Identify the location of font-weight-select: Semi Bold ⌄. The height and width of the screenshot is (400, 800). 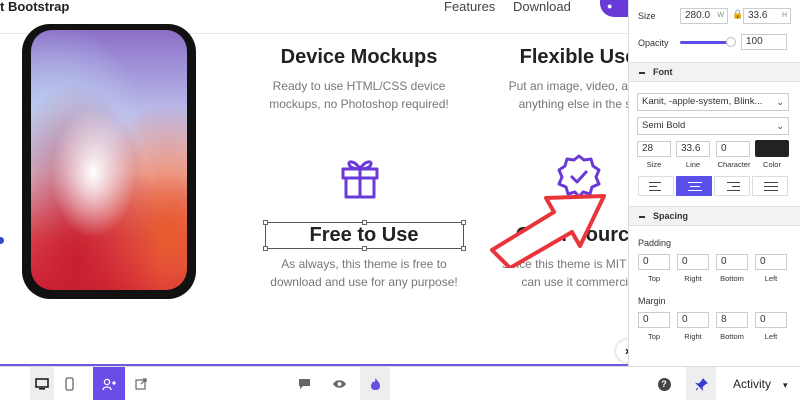
(713, 126).